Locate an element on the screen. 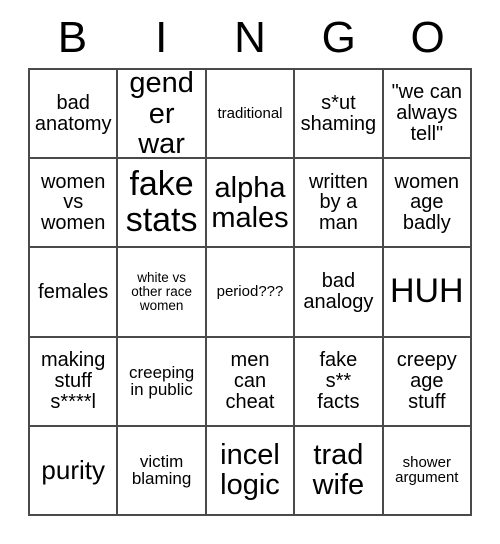  bingo-cell-r2c3: alpha males is located at coordinates (251, 204).